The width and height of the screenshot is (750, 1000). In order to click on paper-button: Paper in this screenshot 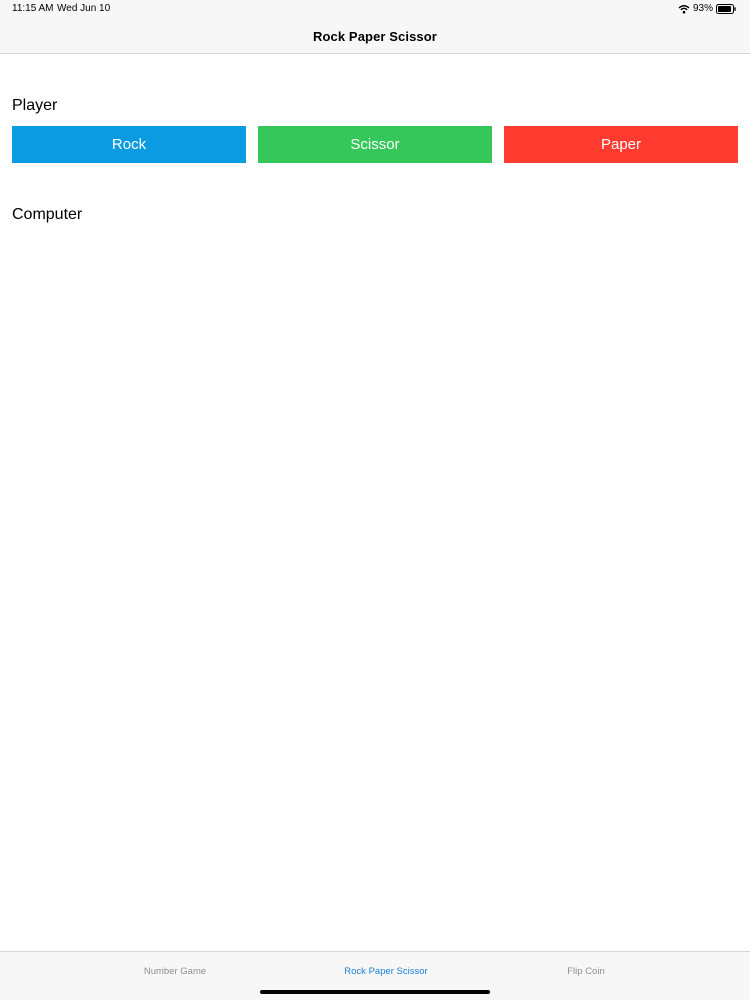, I will do `click(621, 144)`.